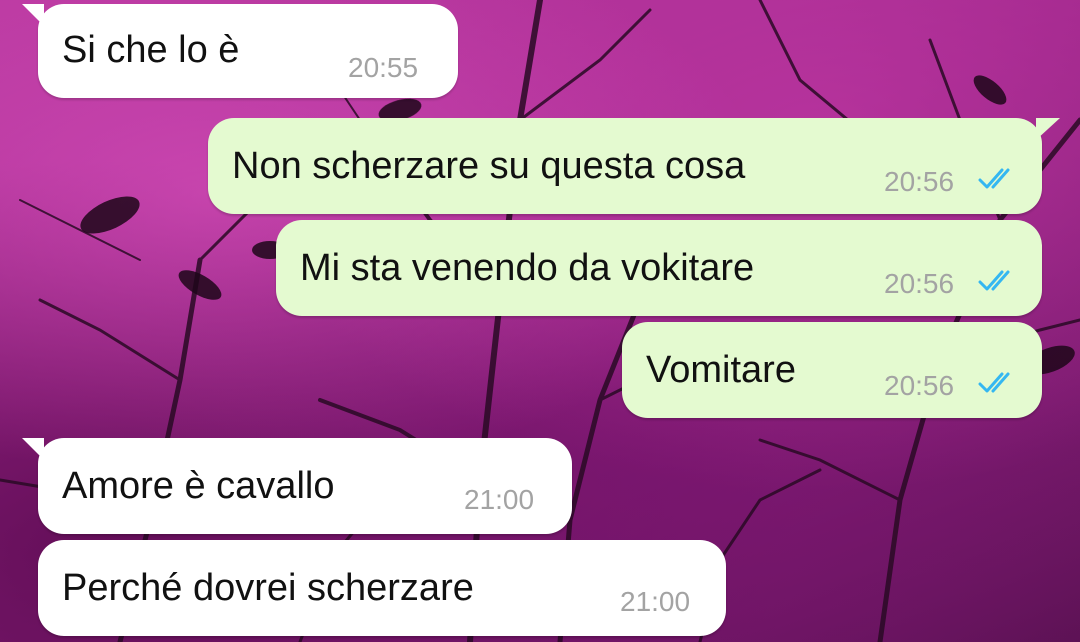  I want to click on message-text: Vomitare, so click(721, 370).